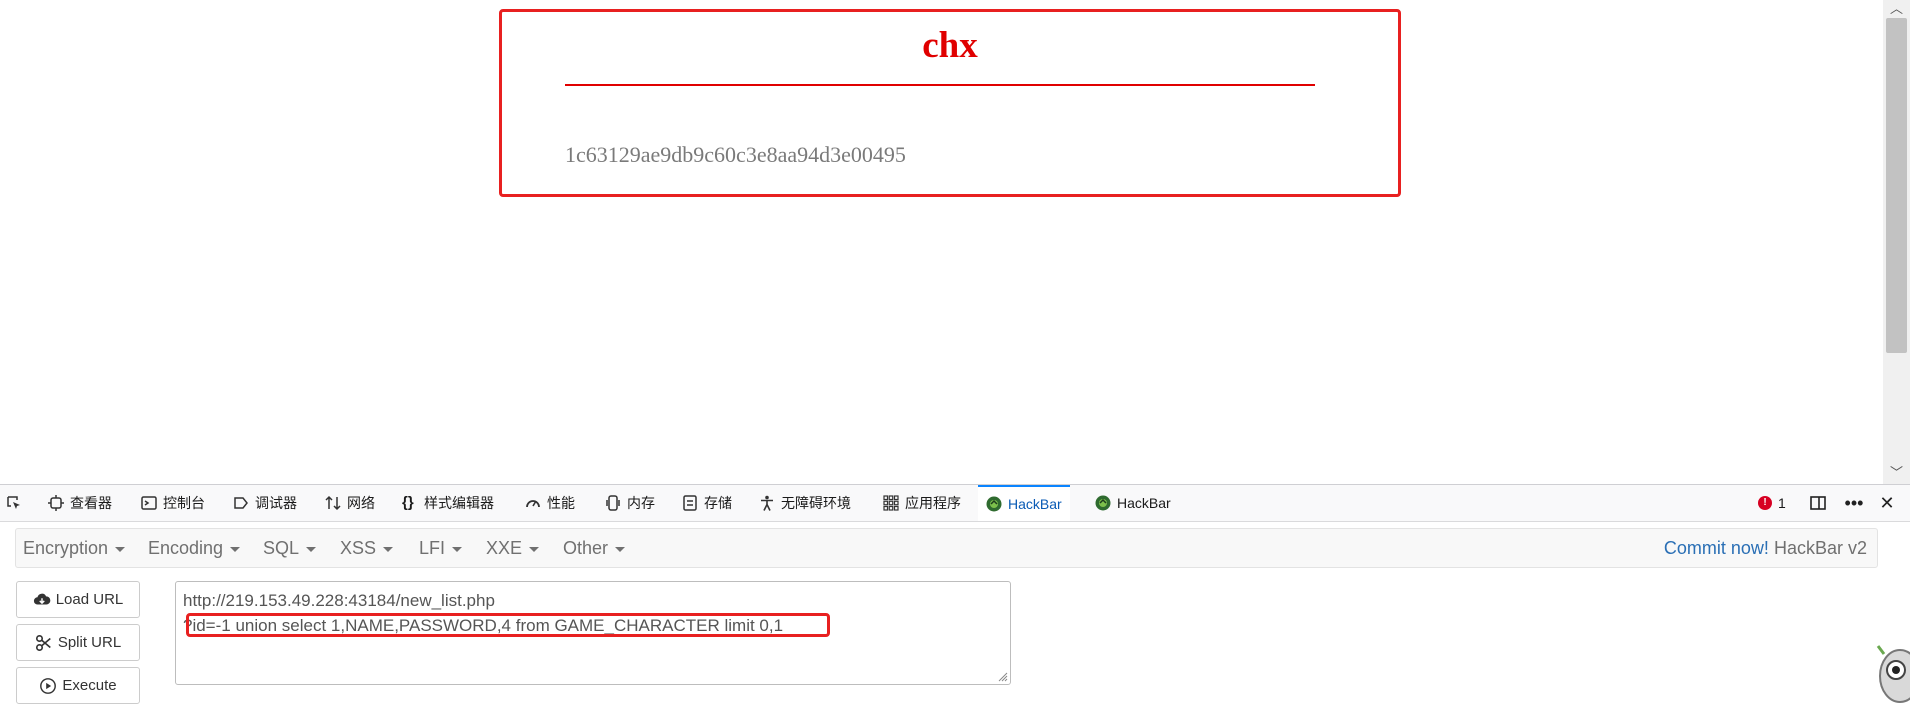  Describe the element at coordinates (1896, 9) in the screenshot. I see `scroll-up-icon: ︿` at that location.